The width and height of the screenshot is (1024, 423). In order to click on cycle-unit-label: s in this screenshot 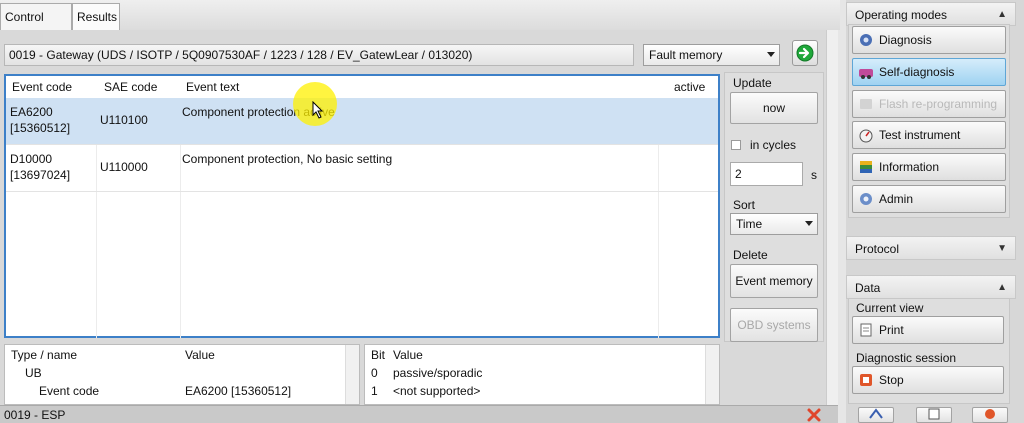, I will do `click(814, 175)`.